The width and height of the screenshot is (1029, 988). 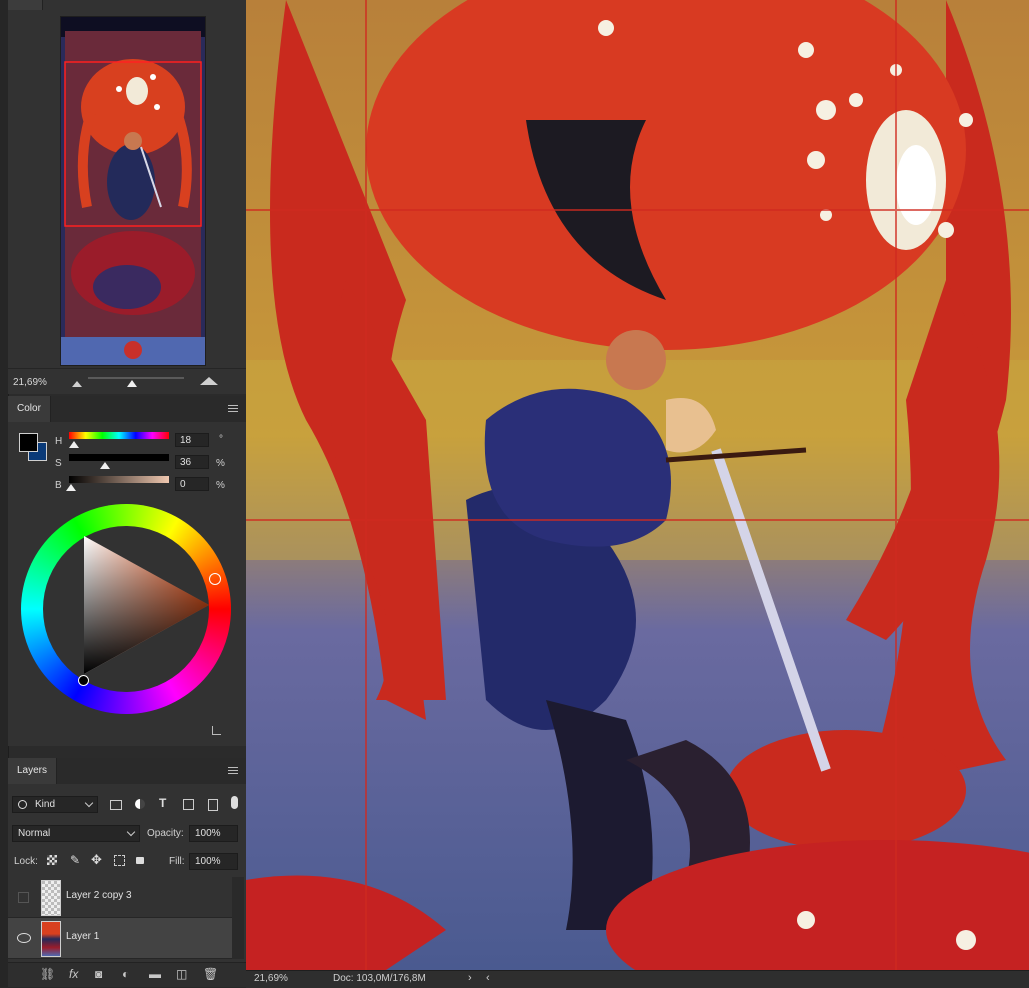 I want to click on brightness-label: B, so click(x=58, y=485).